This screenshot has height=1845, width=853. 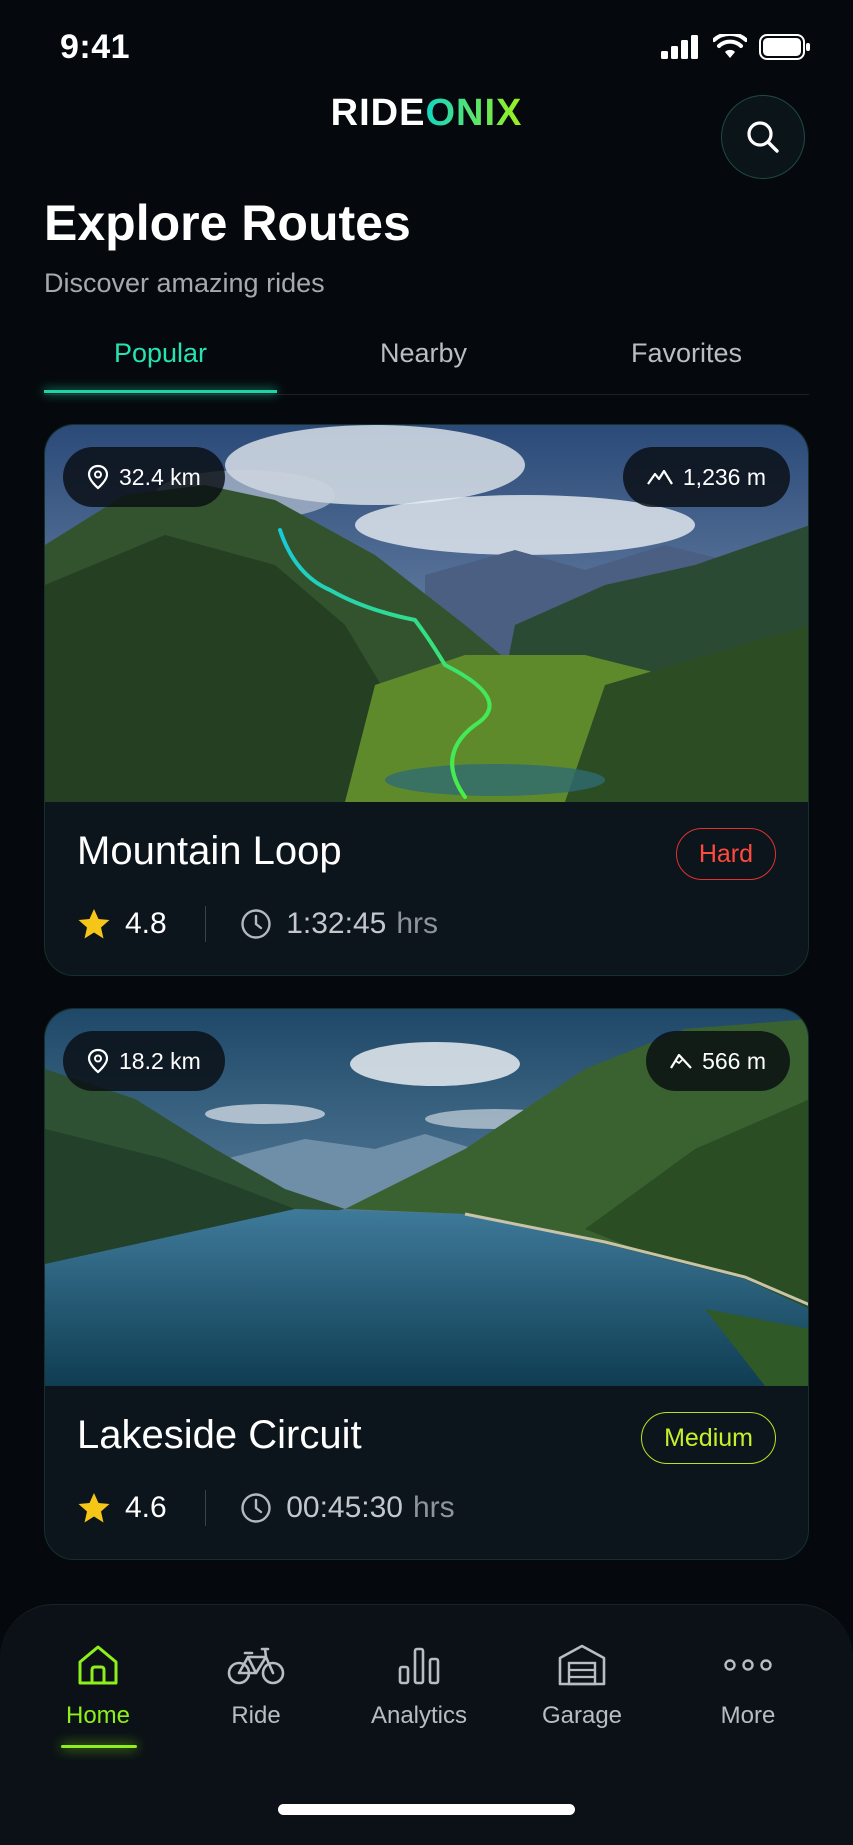 What do you see at coordinates (160, 476) in the screenshot?
I see `distance-value: 32.4 km` at bounding box center [160, 476].